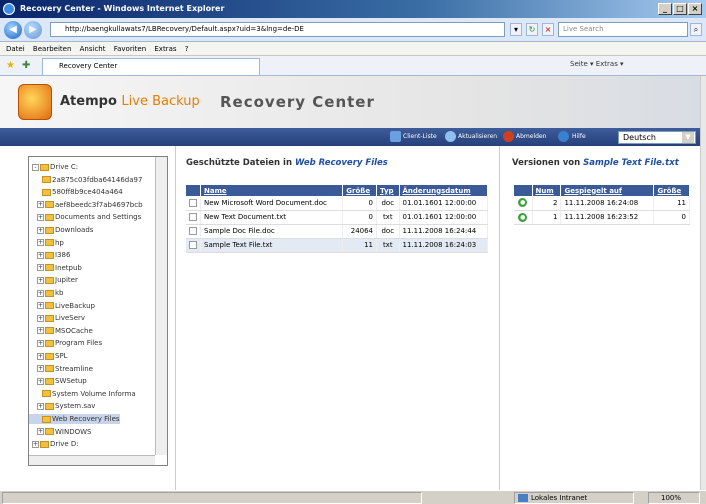 This screenshot has height=504, width=706. Describe the element at coordinates (93, 49) in the screenshot. I see `menu-ansicht: Ansicht` at that location.